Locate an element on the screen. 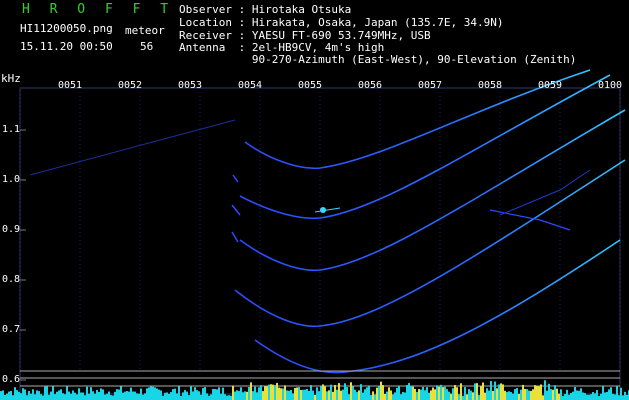  file-name: HI11200050.png is located at coordinates (66, 28).